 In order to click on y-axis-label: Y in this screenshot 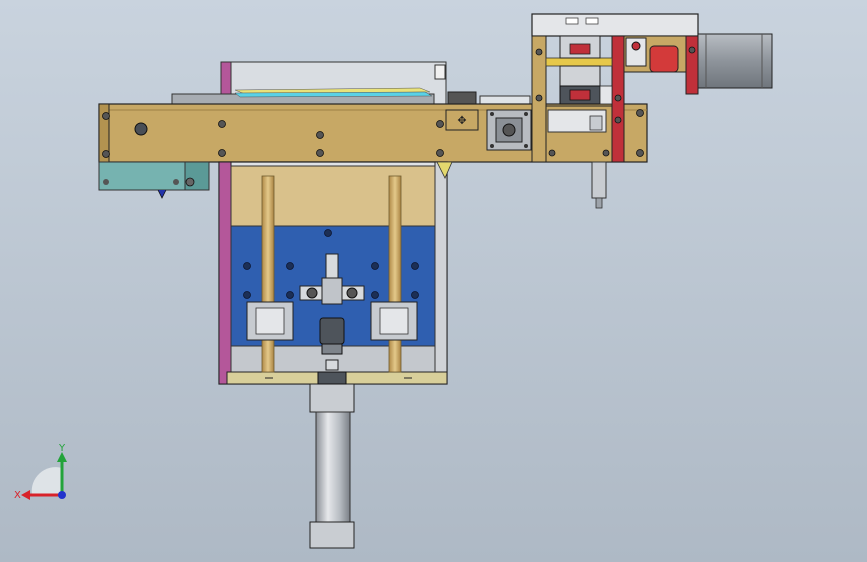, I will do `click(62, 448)`.